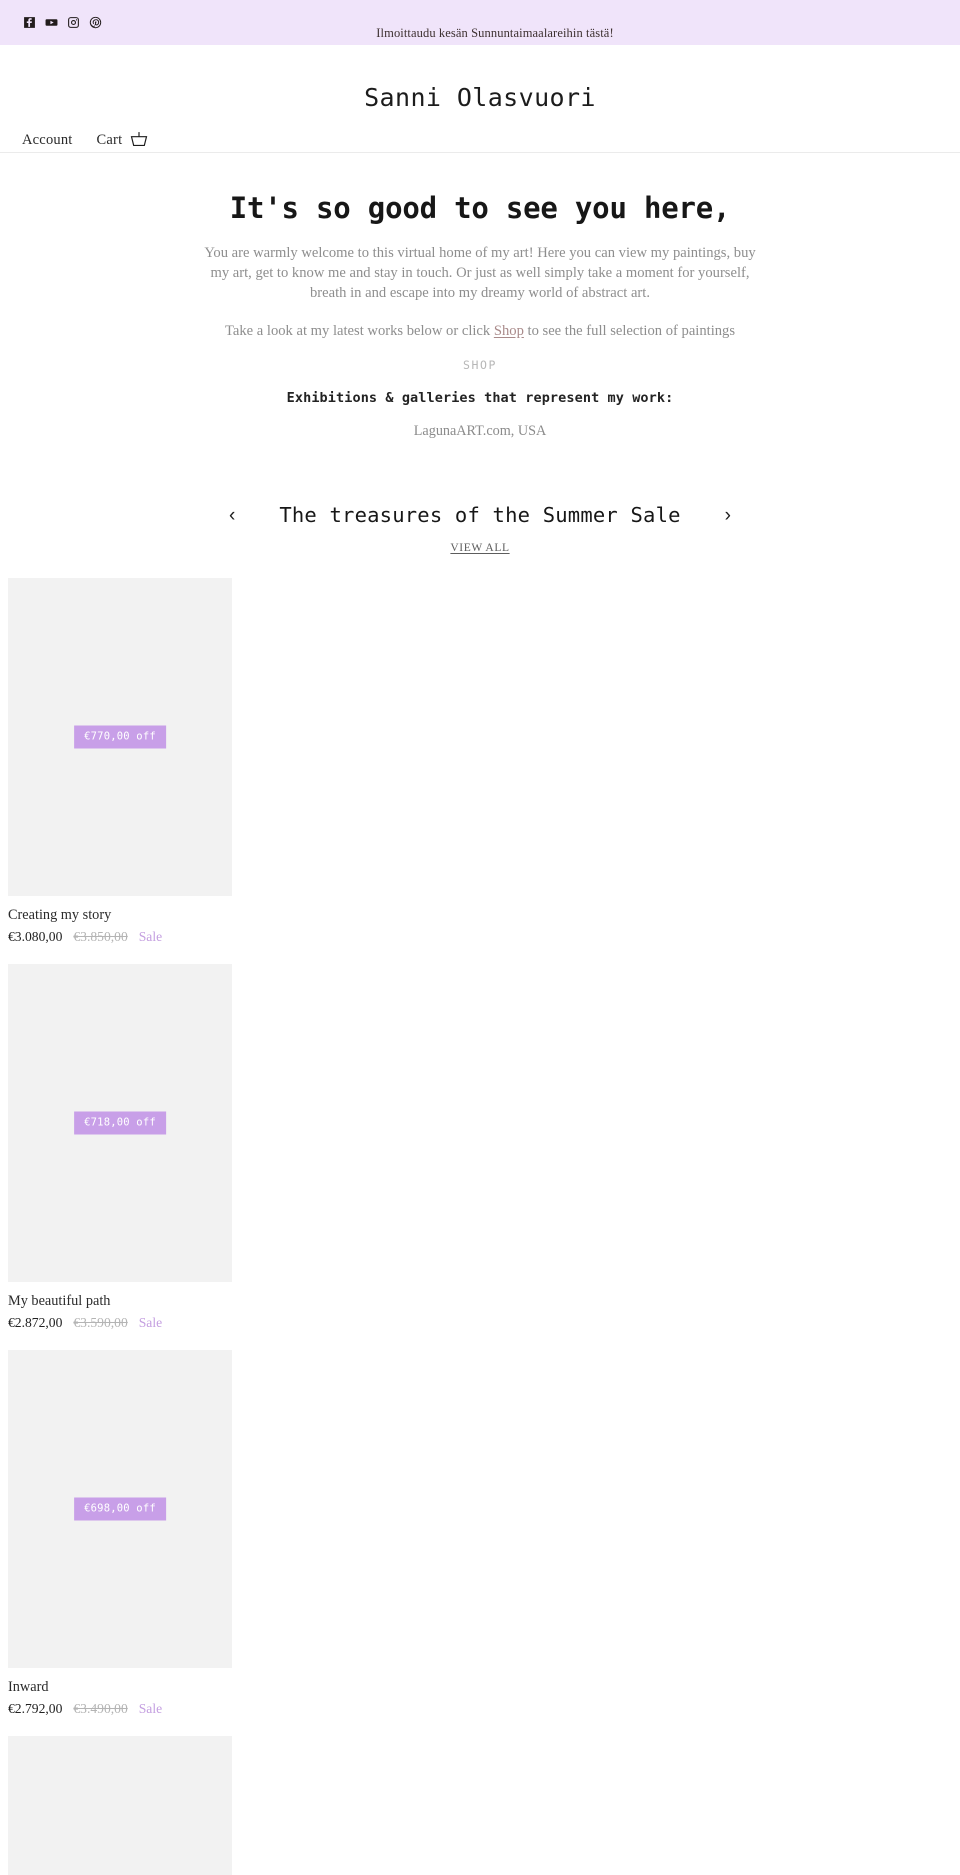 This screenshot has width=960, height=1875. Describe the element at coordinates (35, 1708) in the screenshot. I see `product-price: €2.792,00` at that location.